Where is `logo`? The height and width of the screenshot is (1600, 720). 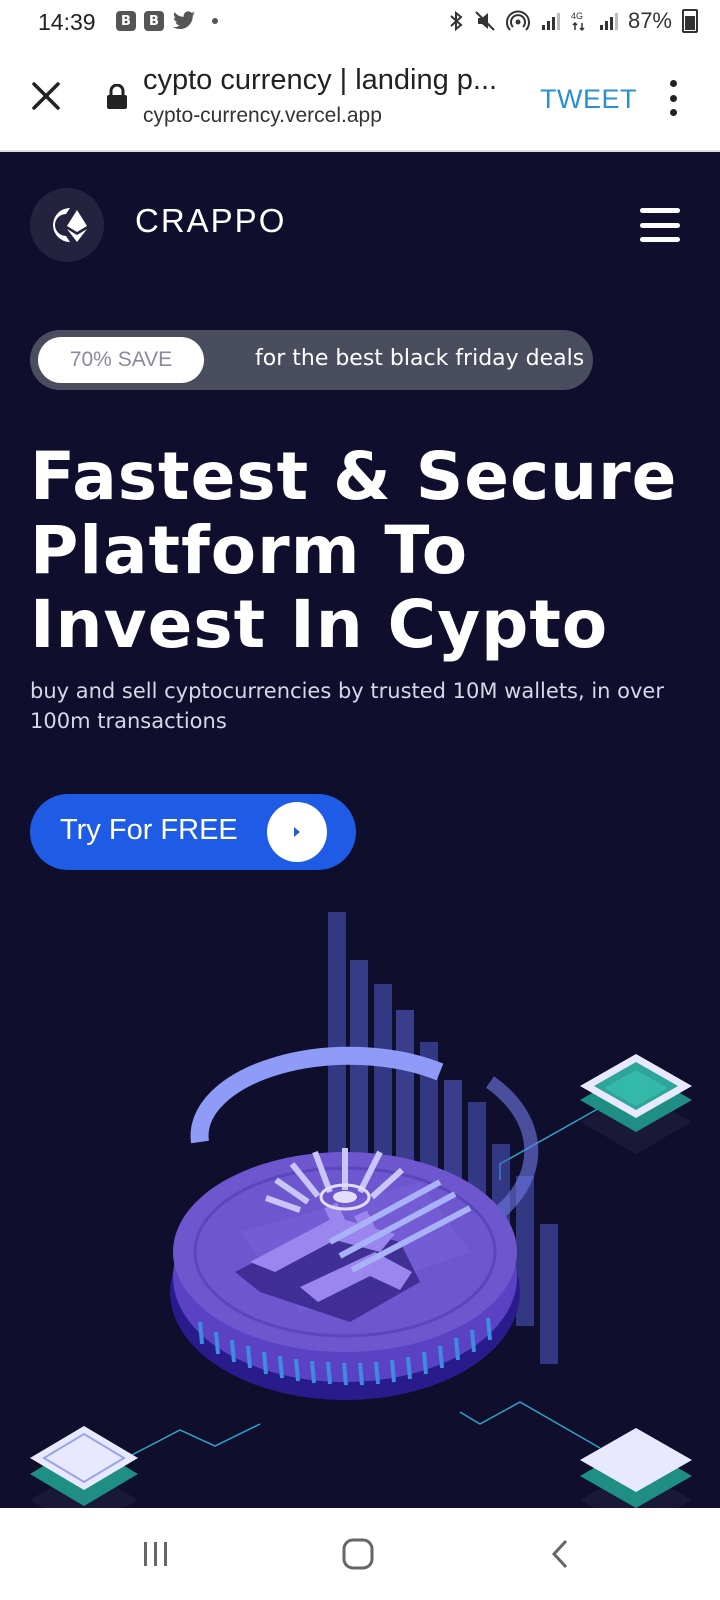
logo is located at coordinates (67, 225).